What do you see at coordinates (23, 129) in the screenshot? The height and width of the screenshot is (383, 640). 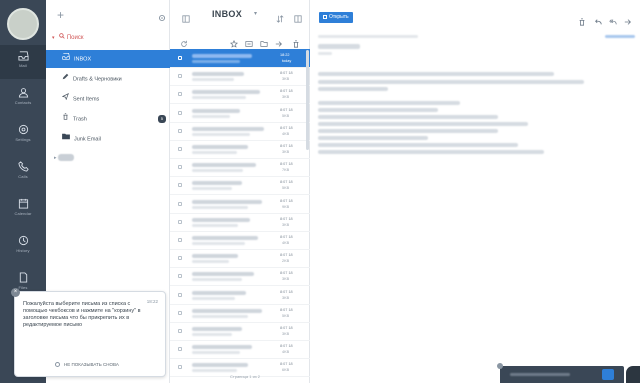 I see `settings-icon` at bounding box center [23, 129].